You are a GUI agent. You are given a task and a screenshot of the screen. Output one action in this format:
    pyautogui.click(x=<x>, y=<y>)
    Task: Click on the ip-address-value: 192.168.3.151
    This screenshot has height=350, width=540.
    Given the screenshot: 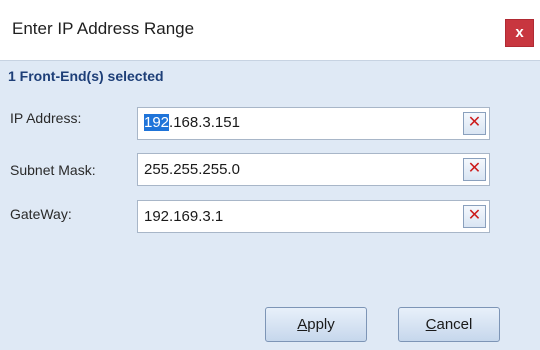 What is the action you would take?
    pyautogui.click(x=192, y=122)
    